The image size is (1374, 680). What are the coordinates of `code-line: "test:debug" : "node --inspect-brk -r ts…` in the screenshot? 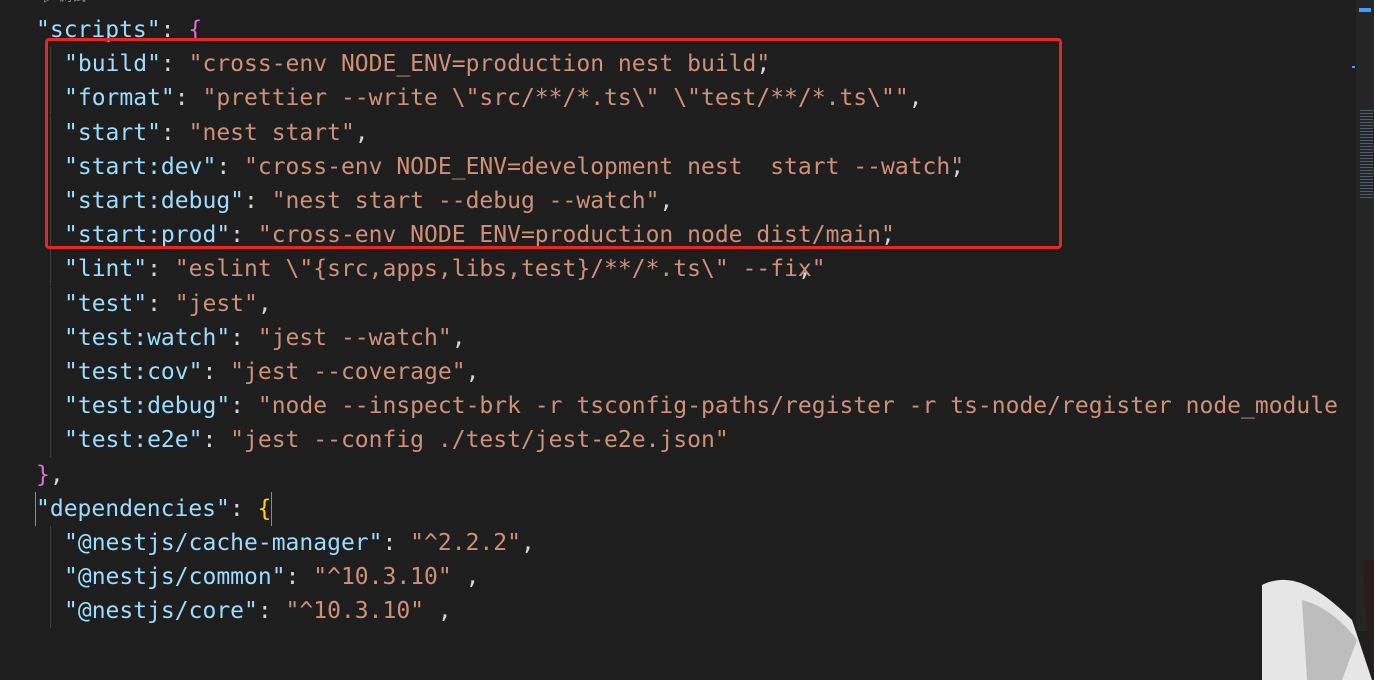 It's located at (678, 406).